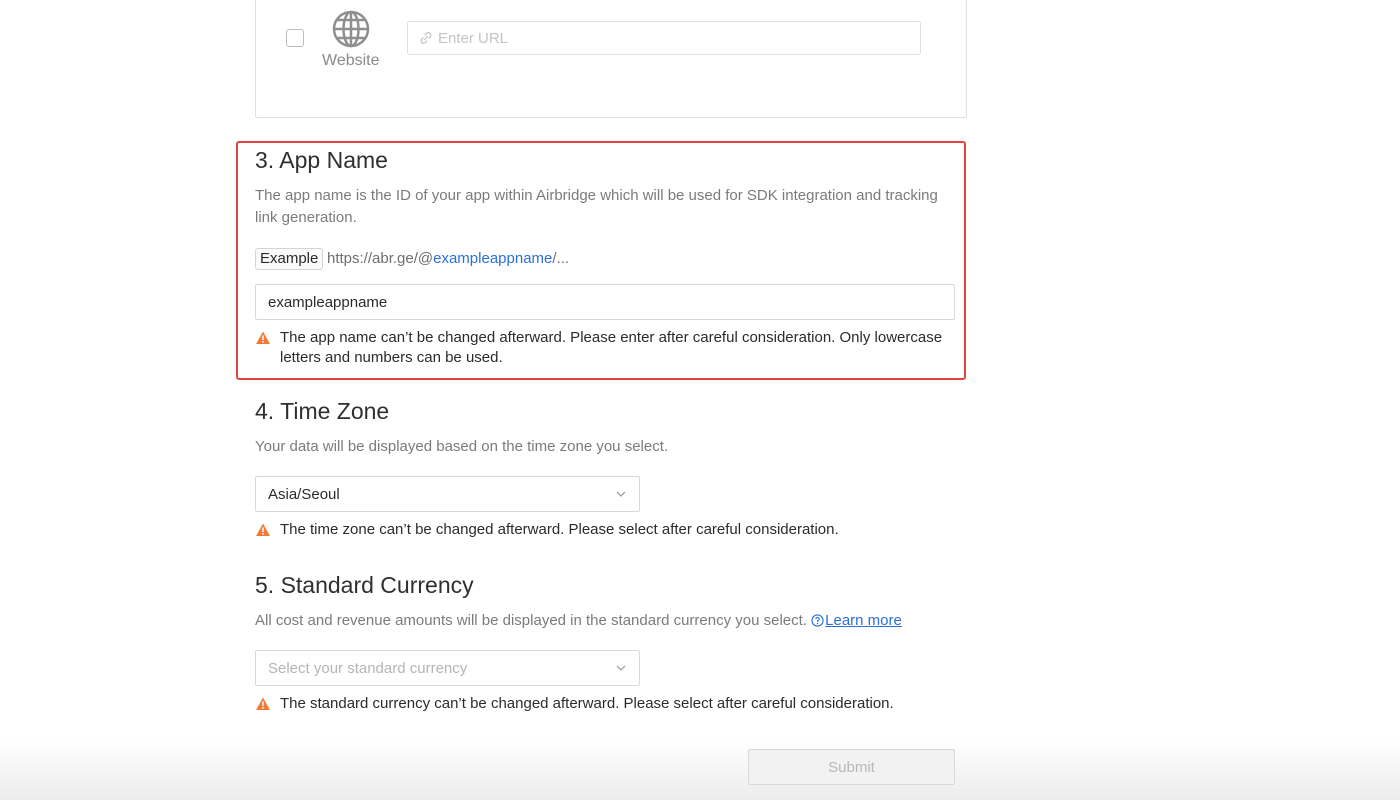  Describe the element at coordinates (380, 258) in the screenshot. I see `example-url-prefix: https://abr.ge/@` at that location.